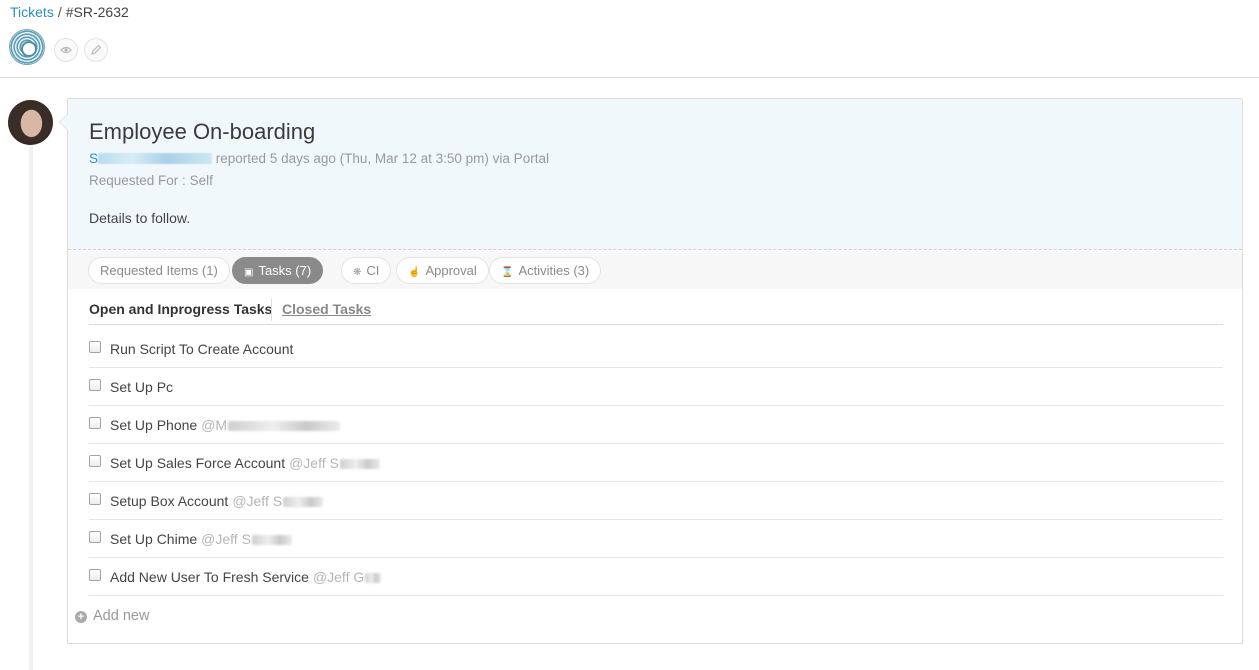 Image resolution: width=1259 pixels, height=670 pixels. Describe the element at coordinates (656, 349) in the screenshot. I see `task-row: Run Script To Create Account` at that location.